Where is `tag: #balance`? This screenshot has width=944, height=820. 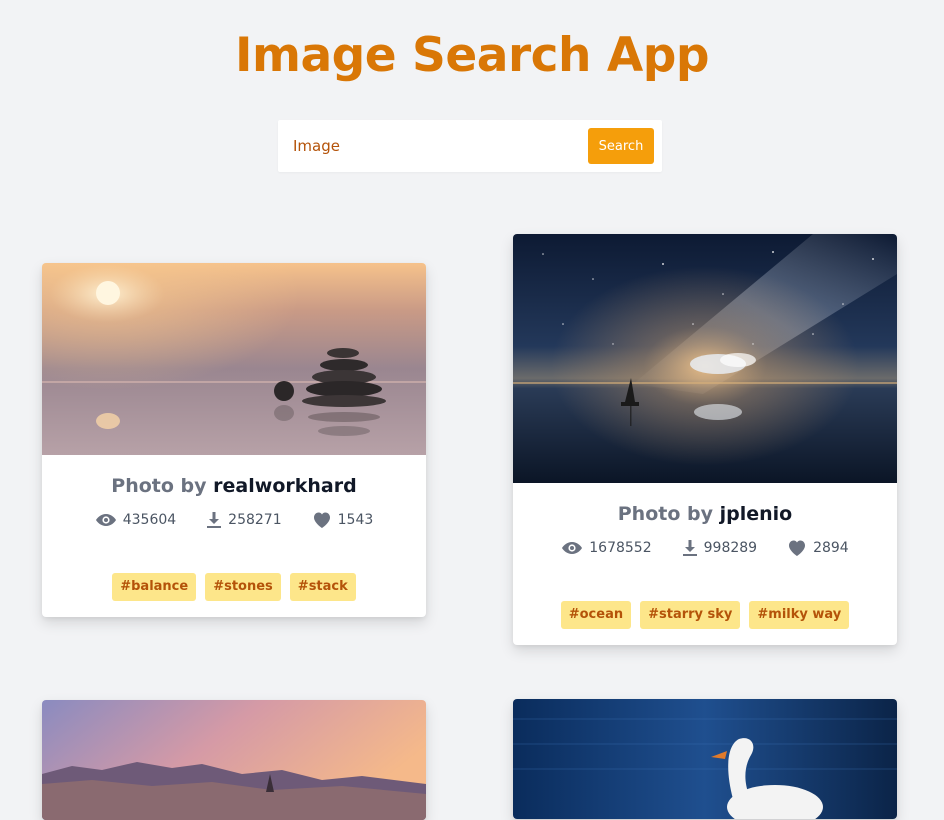 tag: #balance is located at coordinates (154, 587).